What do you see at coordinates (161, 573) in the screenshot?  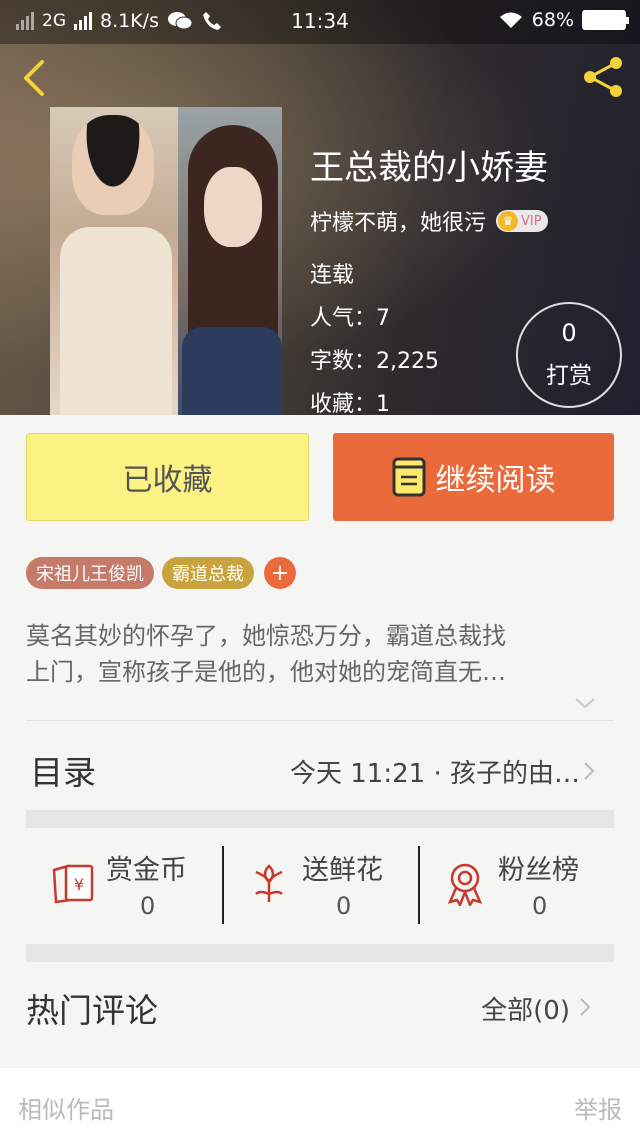 I see `tag-list: 宋祖儿王俊凯 霸道总裁 +` at bounding box center [161, 573].